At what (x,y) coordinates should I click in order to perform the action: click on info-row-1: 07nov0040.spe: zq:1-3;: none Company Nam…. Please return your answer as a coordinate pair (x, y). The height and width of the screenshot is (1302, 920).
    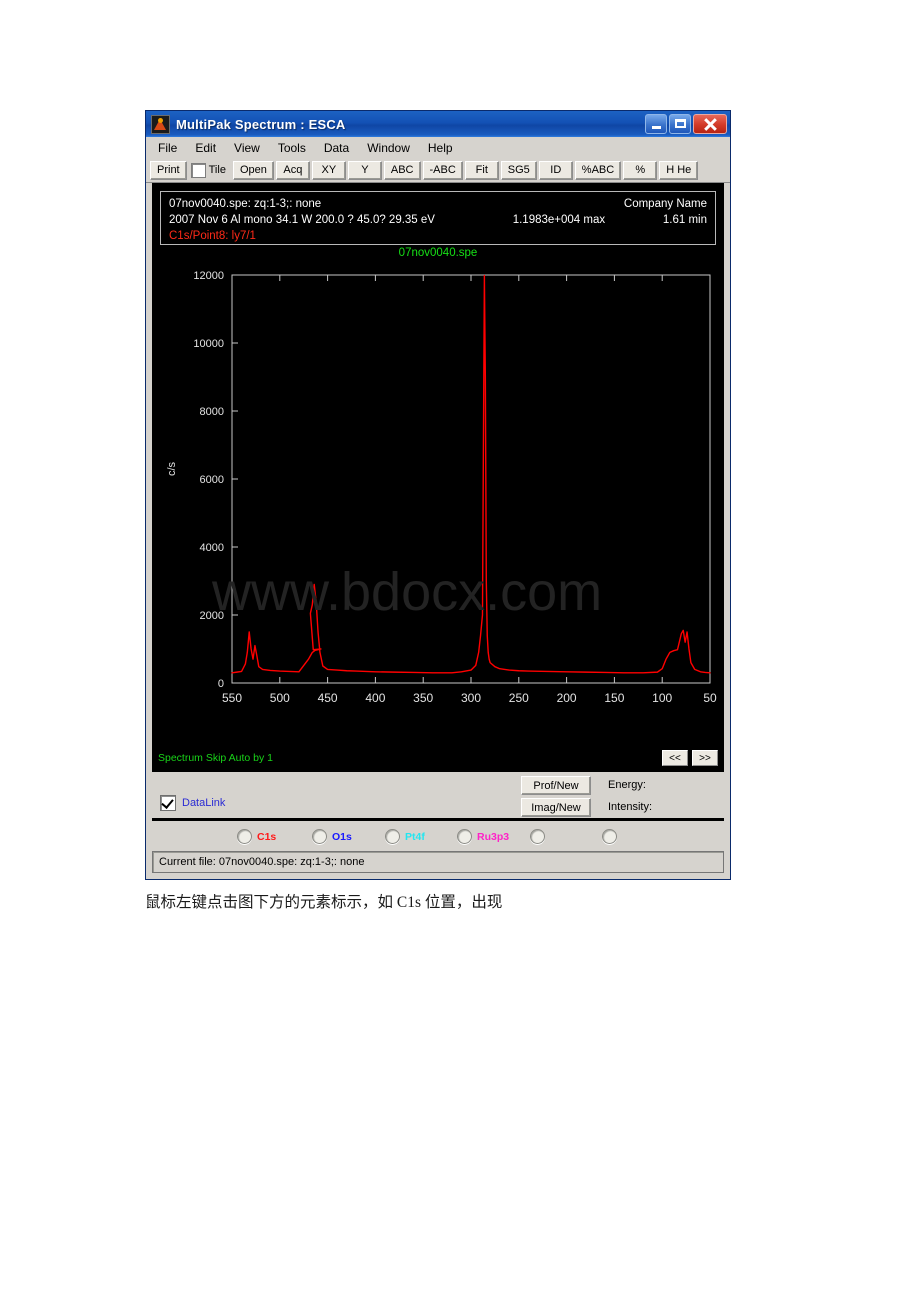
    Looking at the image, I should click on (438, 204).